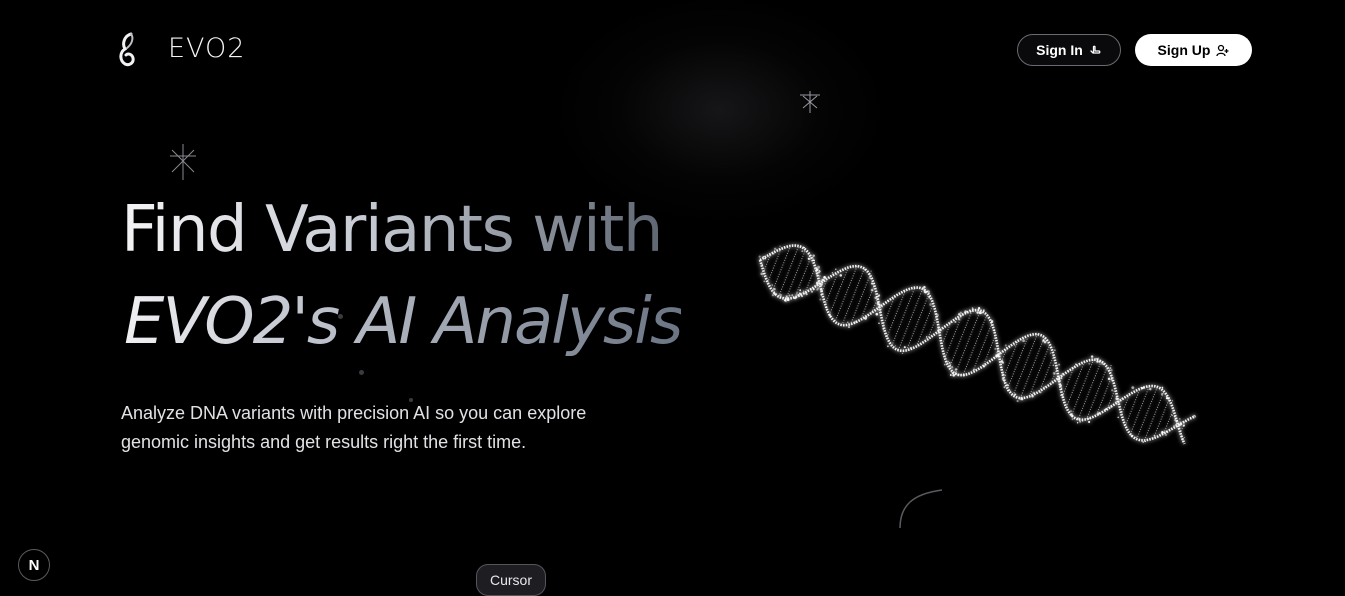  Describe the element at coordinates (810, 102) in the screenshot. I see `sparkle-icon` at that location.